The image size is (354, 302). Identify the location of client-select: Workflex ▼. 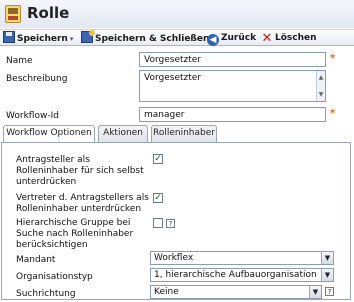
(242, 258).